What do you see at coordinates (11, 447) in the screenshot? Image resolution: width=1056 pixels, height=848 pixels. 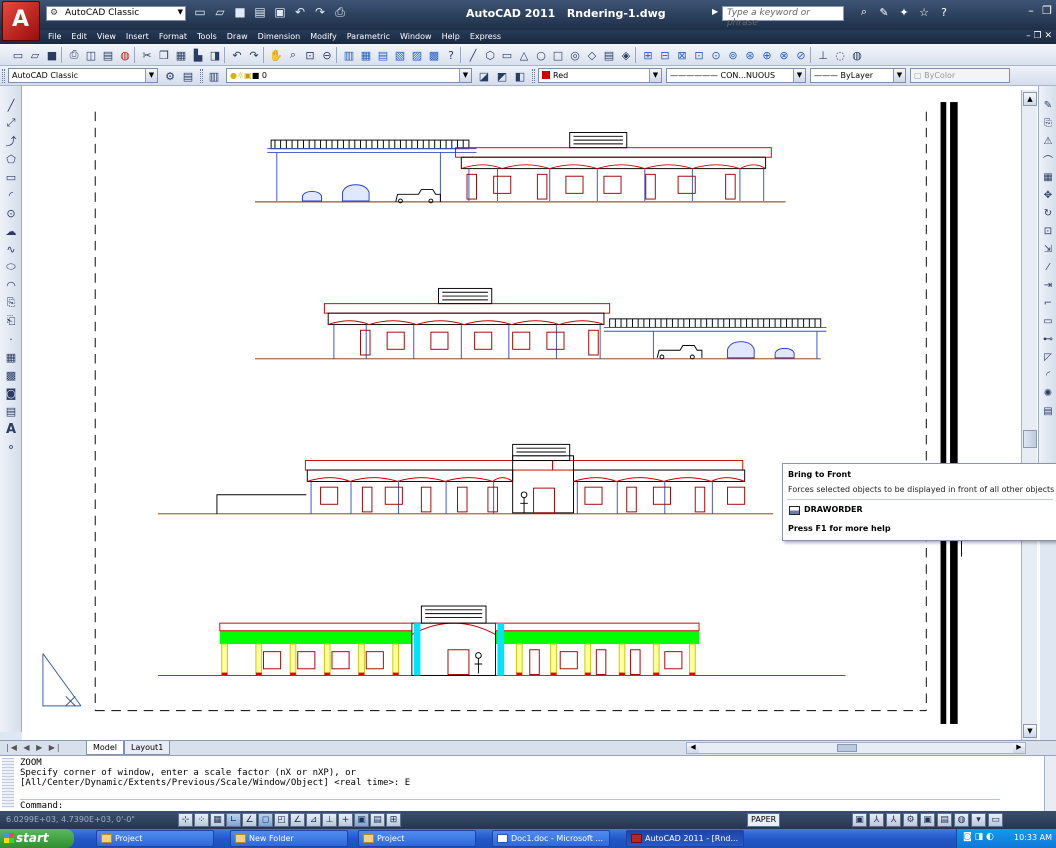 I see `add-selected-icon: ⚬` at bounding box center [11, 447].